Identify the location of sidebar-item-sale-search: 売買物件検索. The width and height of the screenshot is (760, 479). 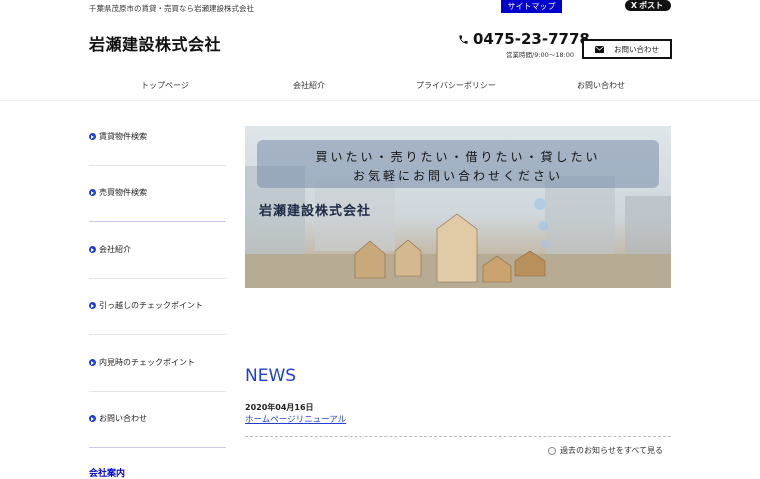
(157, 192).